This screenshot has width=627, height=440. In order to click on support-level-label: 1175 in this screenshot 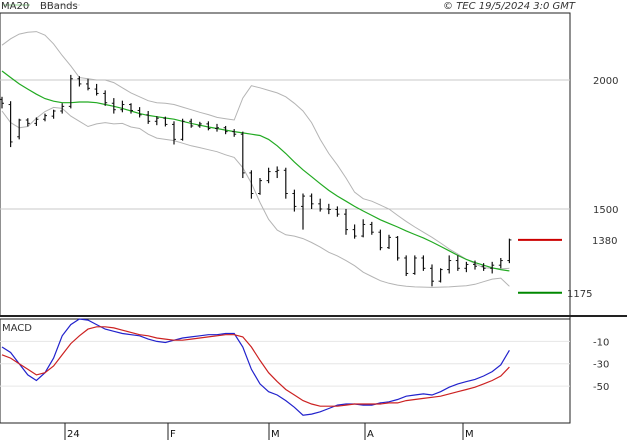, I will do `click(579, 294)`.